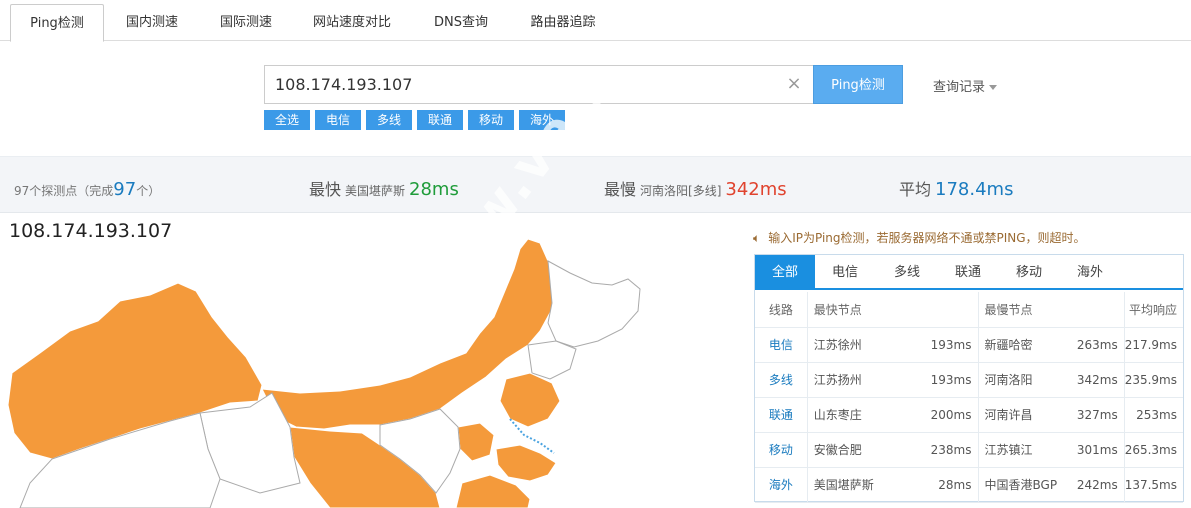  Describe the element at coordinates (1024, 415) in the screenshot. I see `row-slow-node: 河南许昌` at that location.